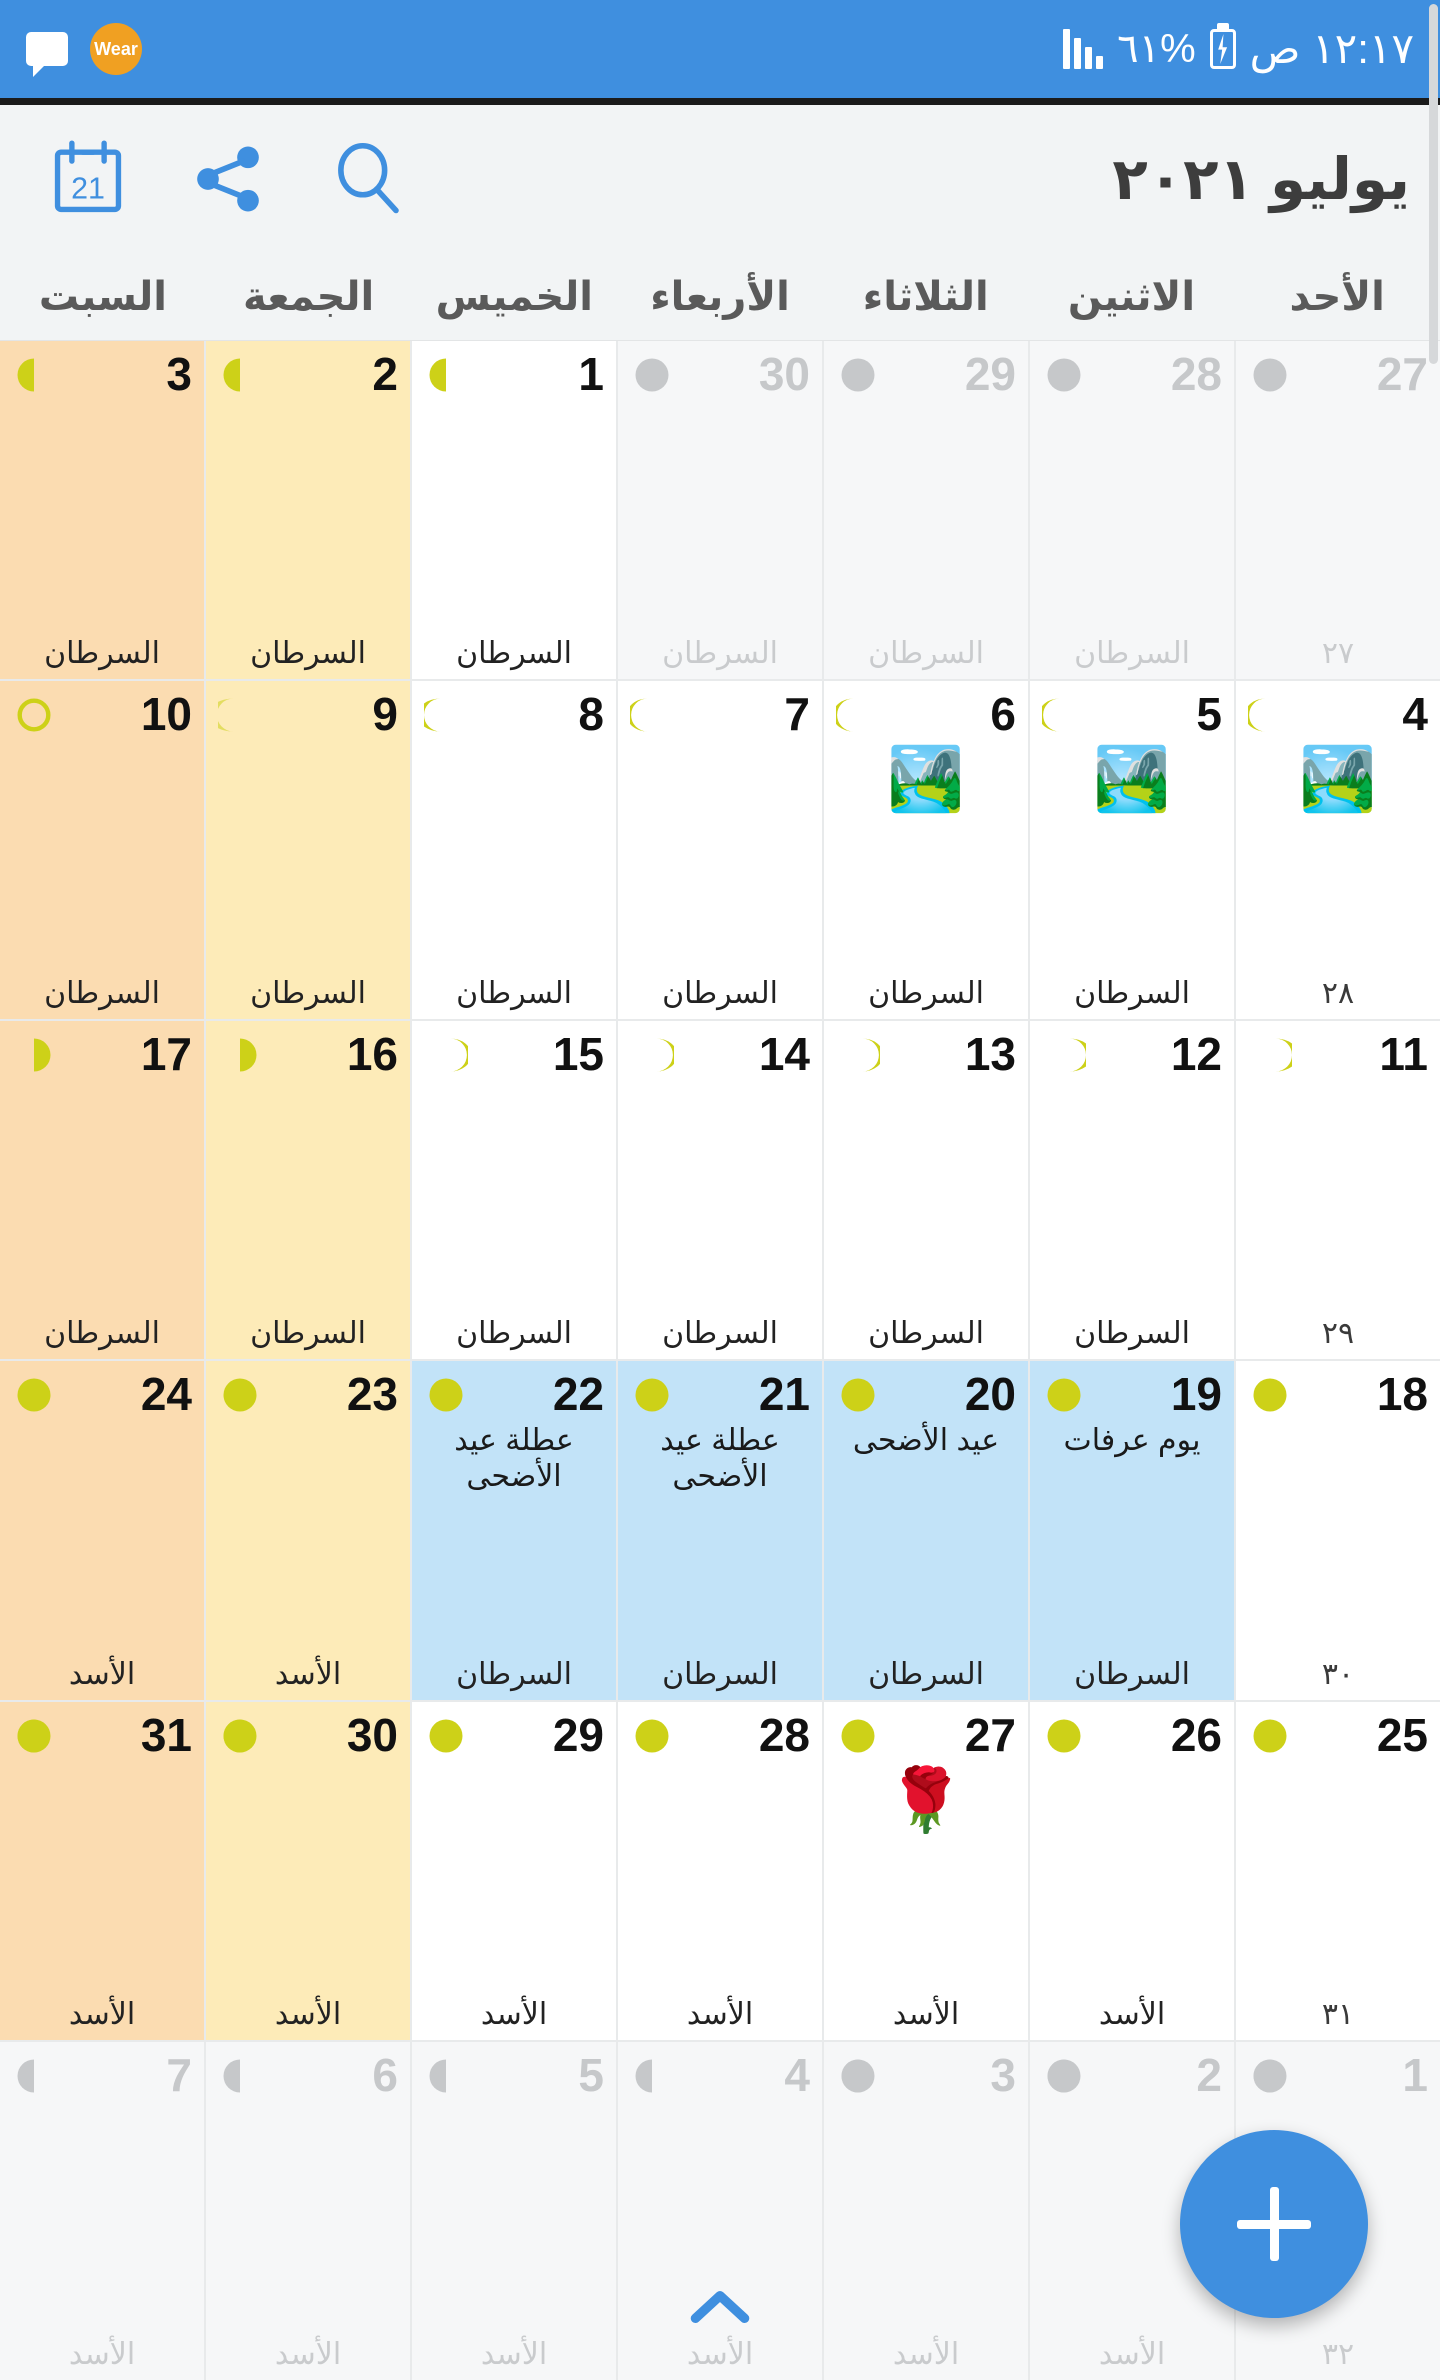 The width and height of the screenshot is (1440, 2380). Describe the element at coordinates (720, 1530) in the screenshot. I see `calendar-day-cell: 21 عطلة عيد الأضحى السرطان` at that location.